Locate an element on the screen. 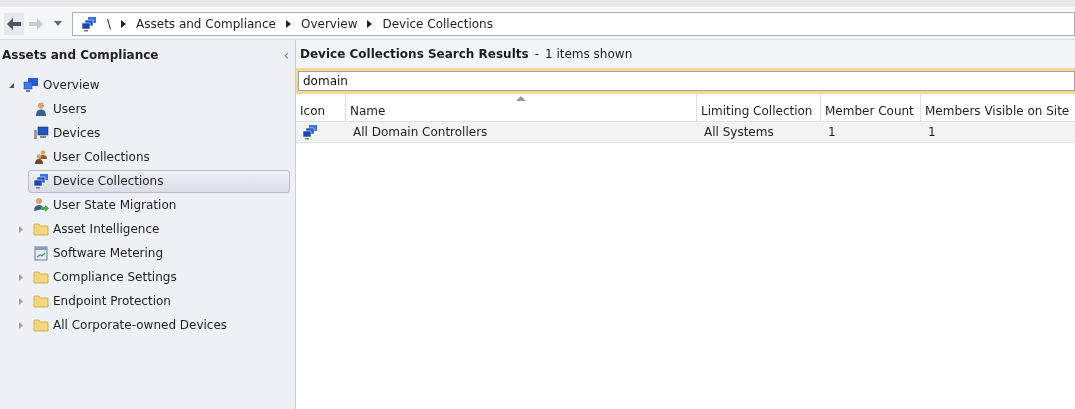 The image size is (1075, 409). column-header: Member Count is located at coordinates (870, 107).